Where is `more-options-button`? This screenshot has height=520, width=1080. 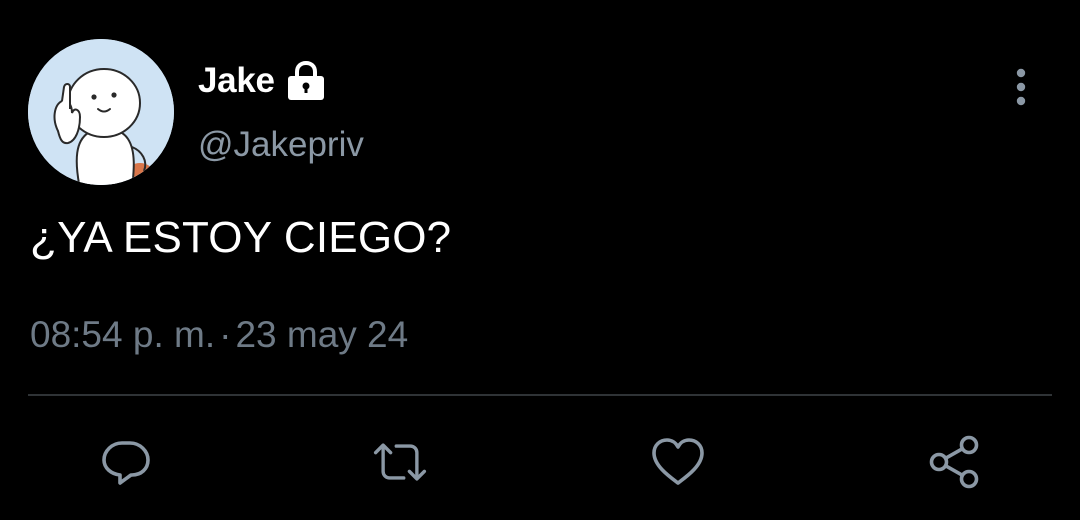
more-options-button is located at coordinates (1021, 88).